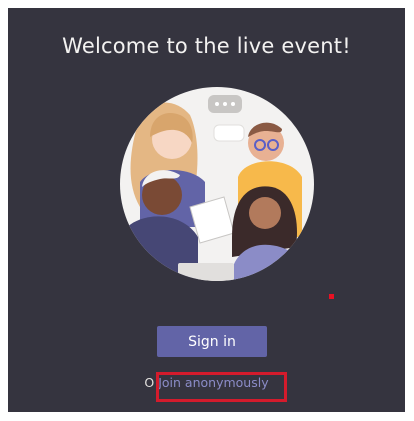 This screenshot has height=421, width=414. What do you see at coordinates (212, 341) in the screenshot?
I see `sign-in-button: Sign in` at bounding box center [212, 341].